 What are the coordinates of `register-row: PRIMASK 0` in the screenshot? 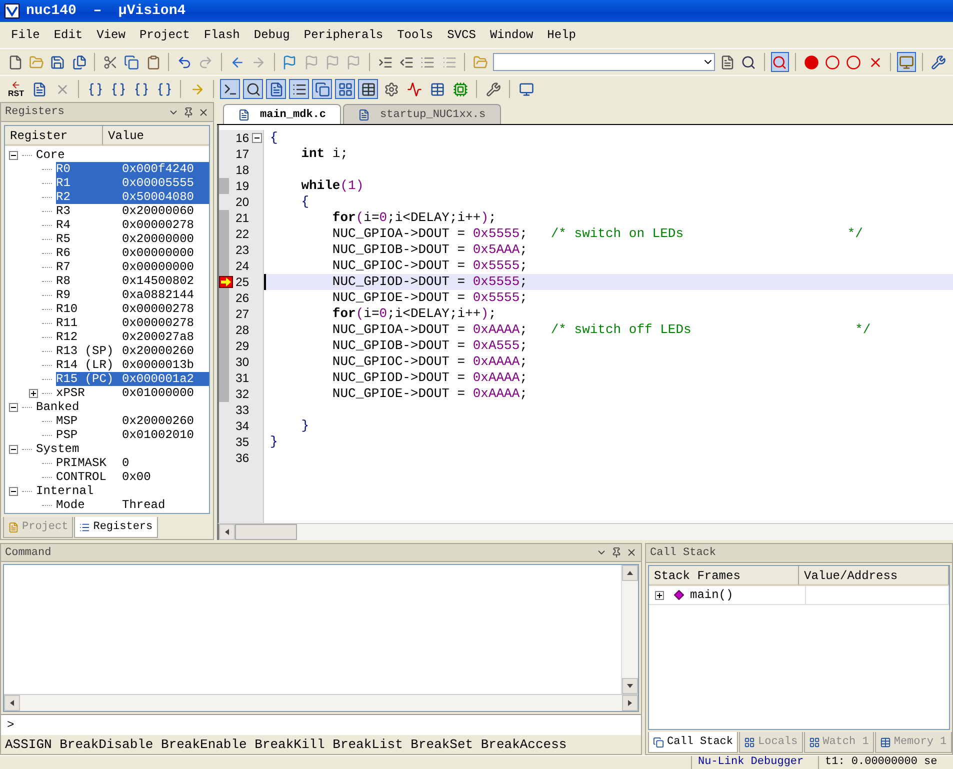 It's located at (132, 463).